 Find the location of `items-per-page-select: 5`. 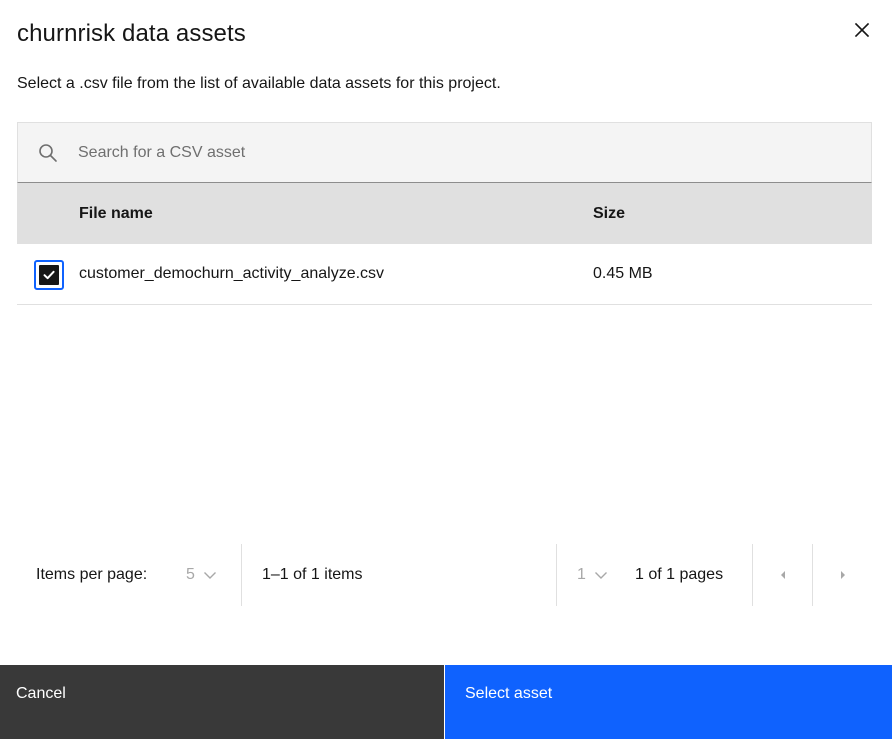

items-per-page-select: 5 is located at coordinates (201, 575).